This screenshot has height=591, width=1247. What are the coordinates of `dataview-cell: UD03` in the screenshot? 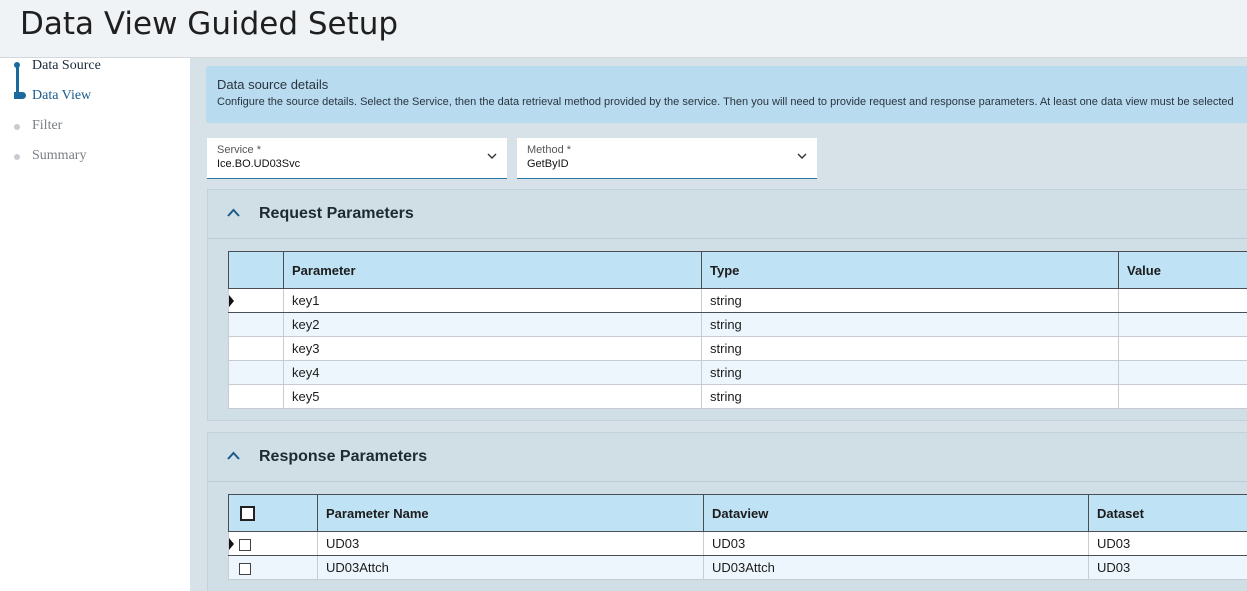 It's located at (896, 543).